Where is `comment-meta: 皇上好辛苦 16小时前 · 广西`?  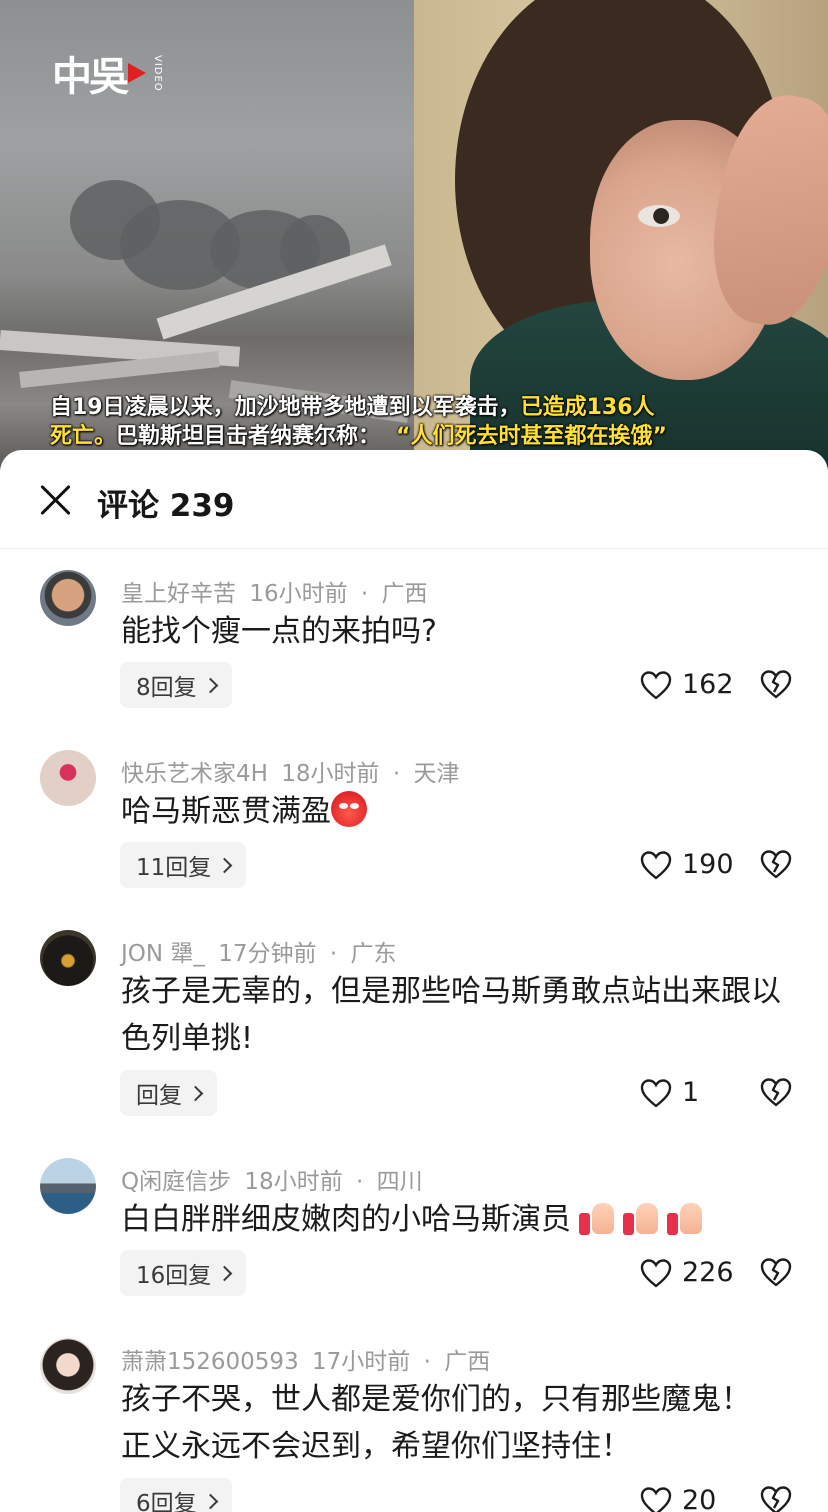 comment-meta: 皇上好辛苦 16小时前 · 广西 is located at coordinates (277, 591).